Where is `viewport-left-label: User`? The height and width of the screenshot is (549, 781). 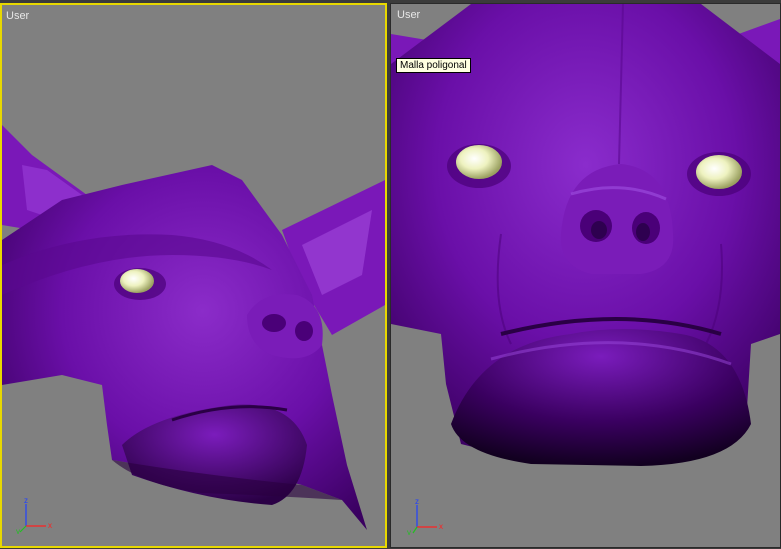
viewport-left-label: User is located at coordinates (17, 16).